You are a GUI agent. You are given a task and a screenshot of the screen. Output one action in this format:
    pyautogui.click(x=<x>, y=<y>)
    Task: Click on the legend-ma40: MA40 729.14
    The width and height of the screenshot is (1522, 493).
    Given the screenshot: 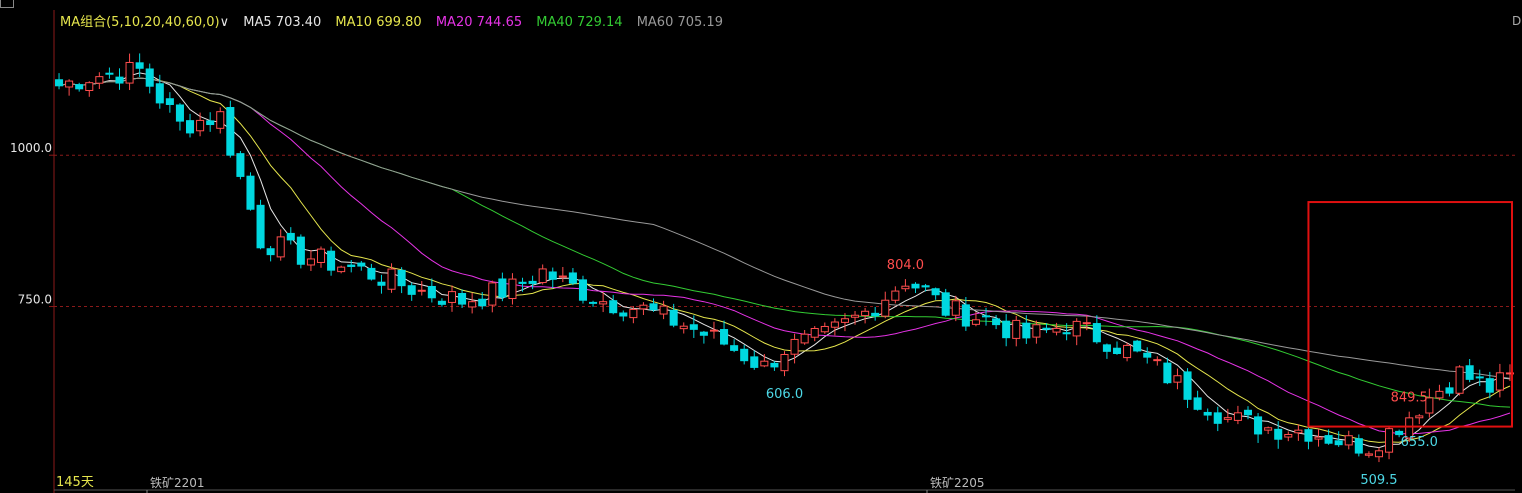 What is the action you would take?
    pyautogui.click(x=579, y=22)
    